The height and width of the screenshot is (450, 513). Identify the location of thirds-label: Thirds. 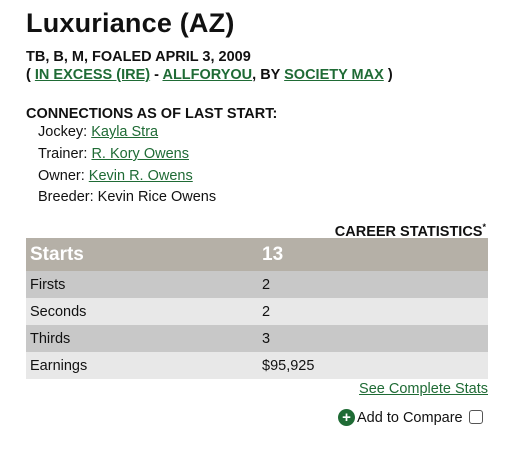
(142, 338).